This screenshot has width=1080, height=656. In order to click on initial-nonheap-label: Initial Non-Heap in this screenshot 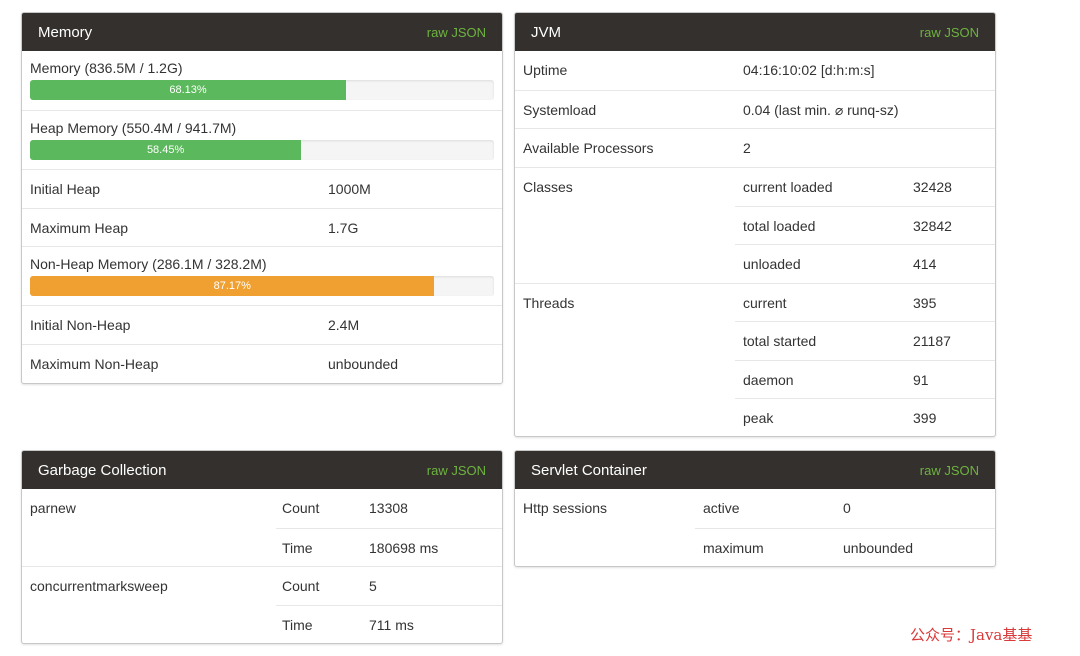, I will do `click(80, 325)`.